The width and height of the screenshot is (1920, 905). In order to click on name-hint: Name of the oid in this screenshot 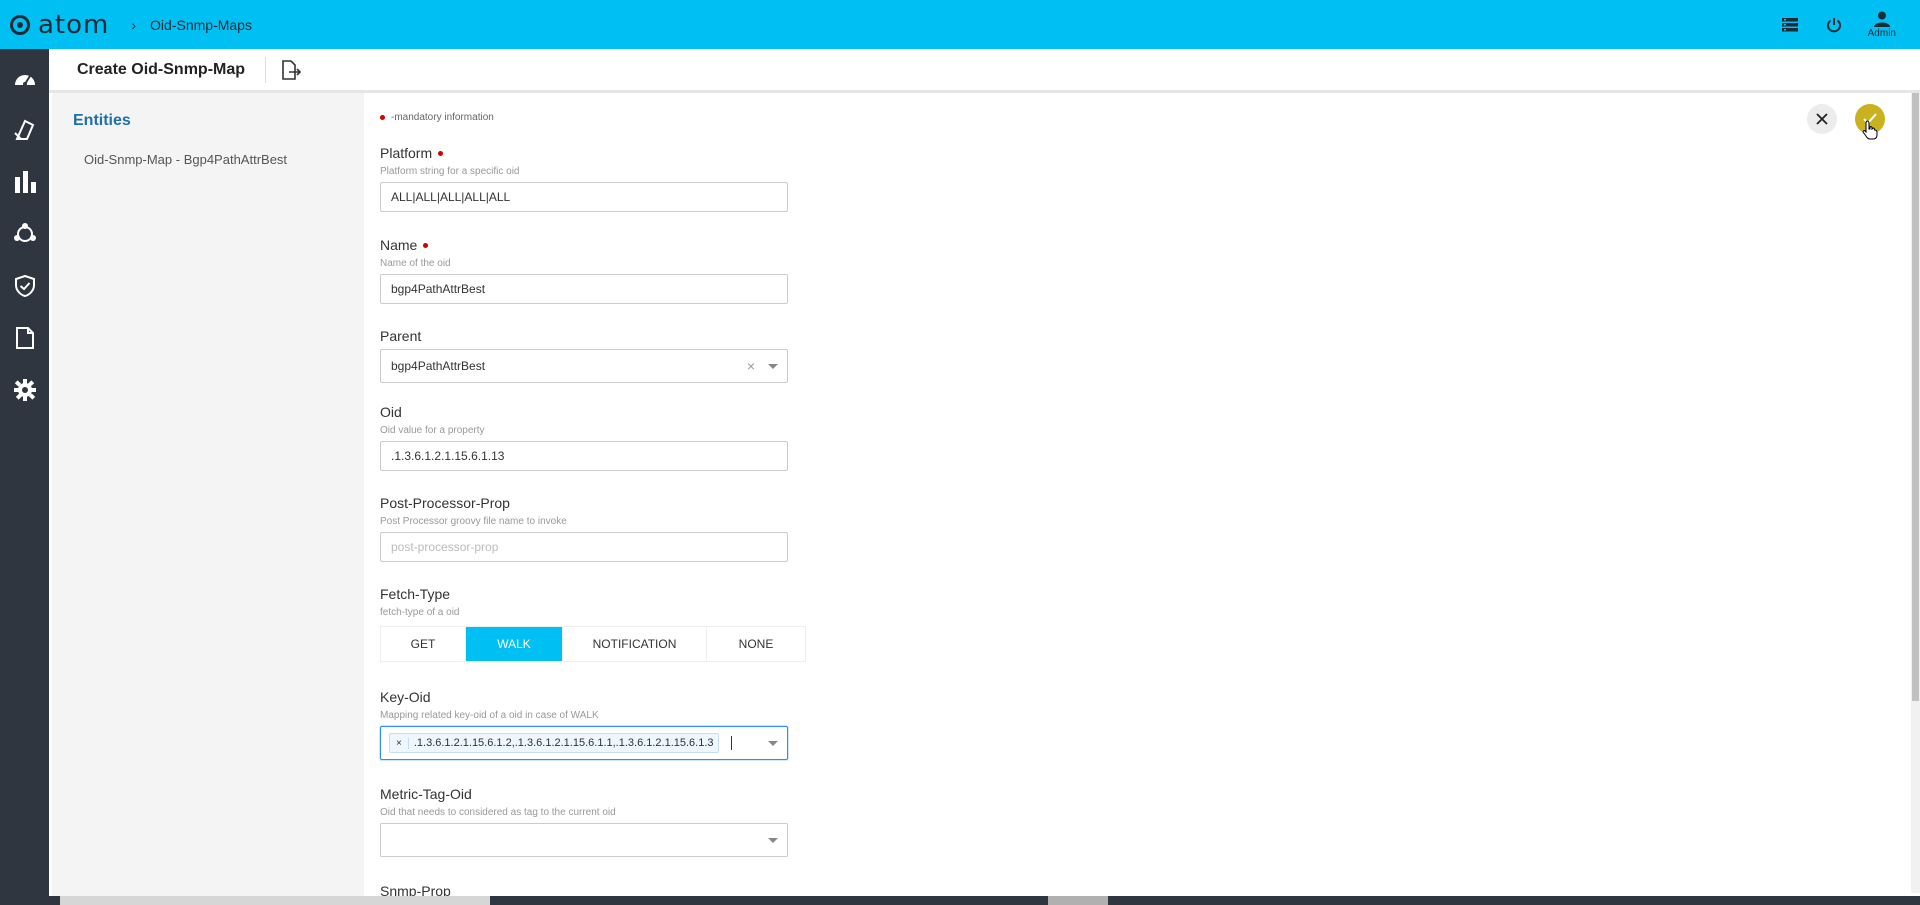, I will do `click(415, 263)`.